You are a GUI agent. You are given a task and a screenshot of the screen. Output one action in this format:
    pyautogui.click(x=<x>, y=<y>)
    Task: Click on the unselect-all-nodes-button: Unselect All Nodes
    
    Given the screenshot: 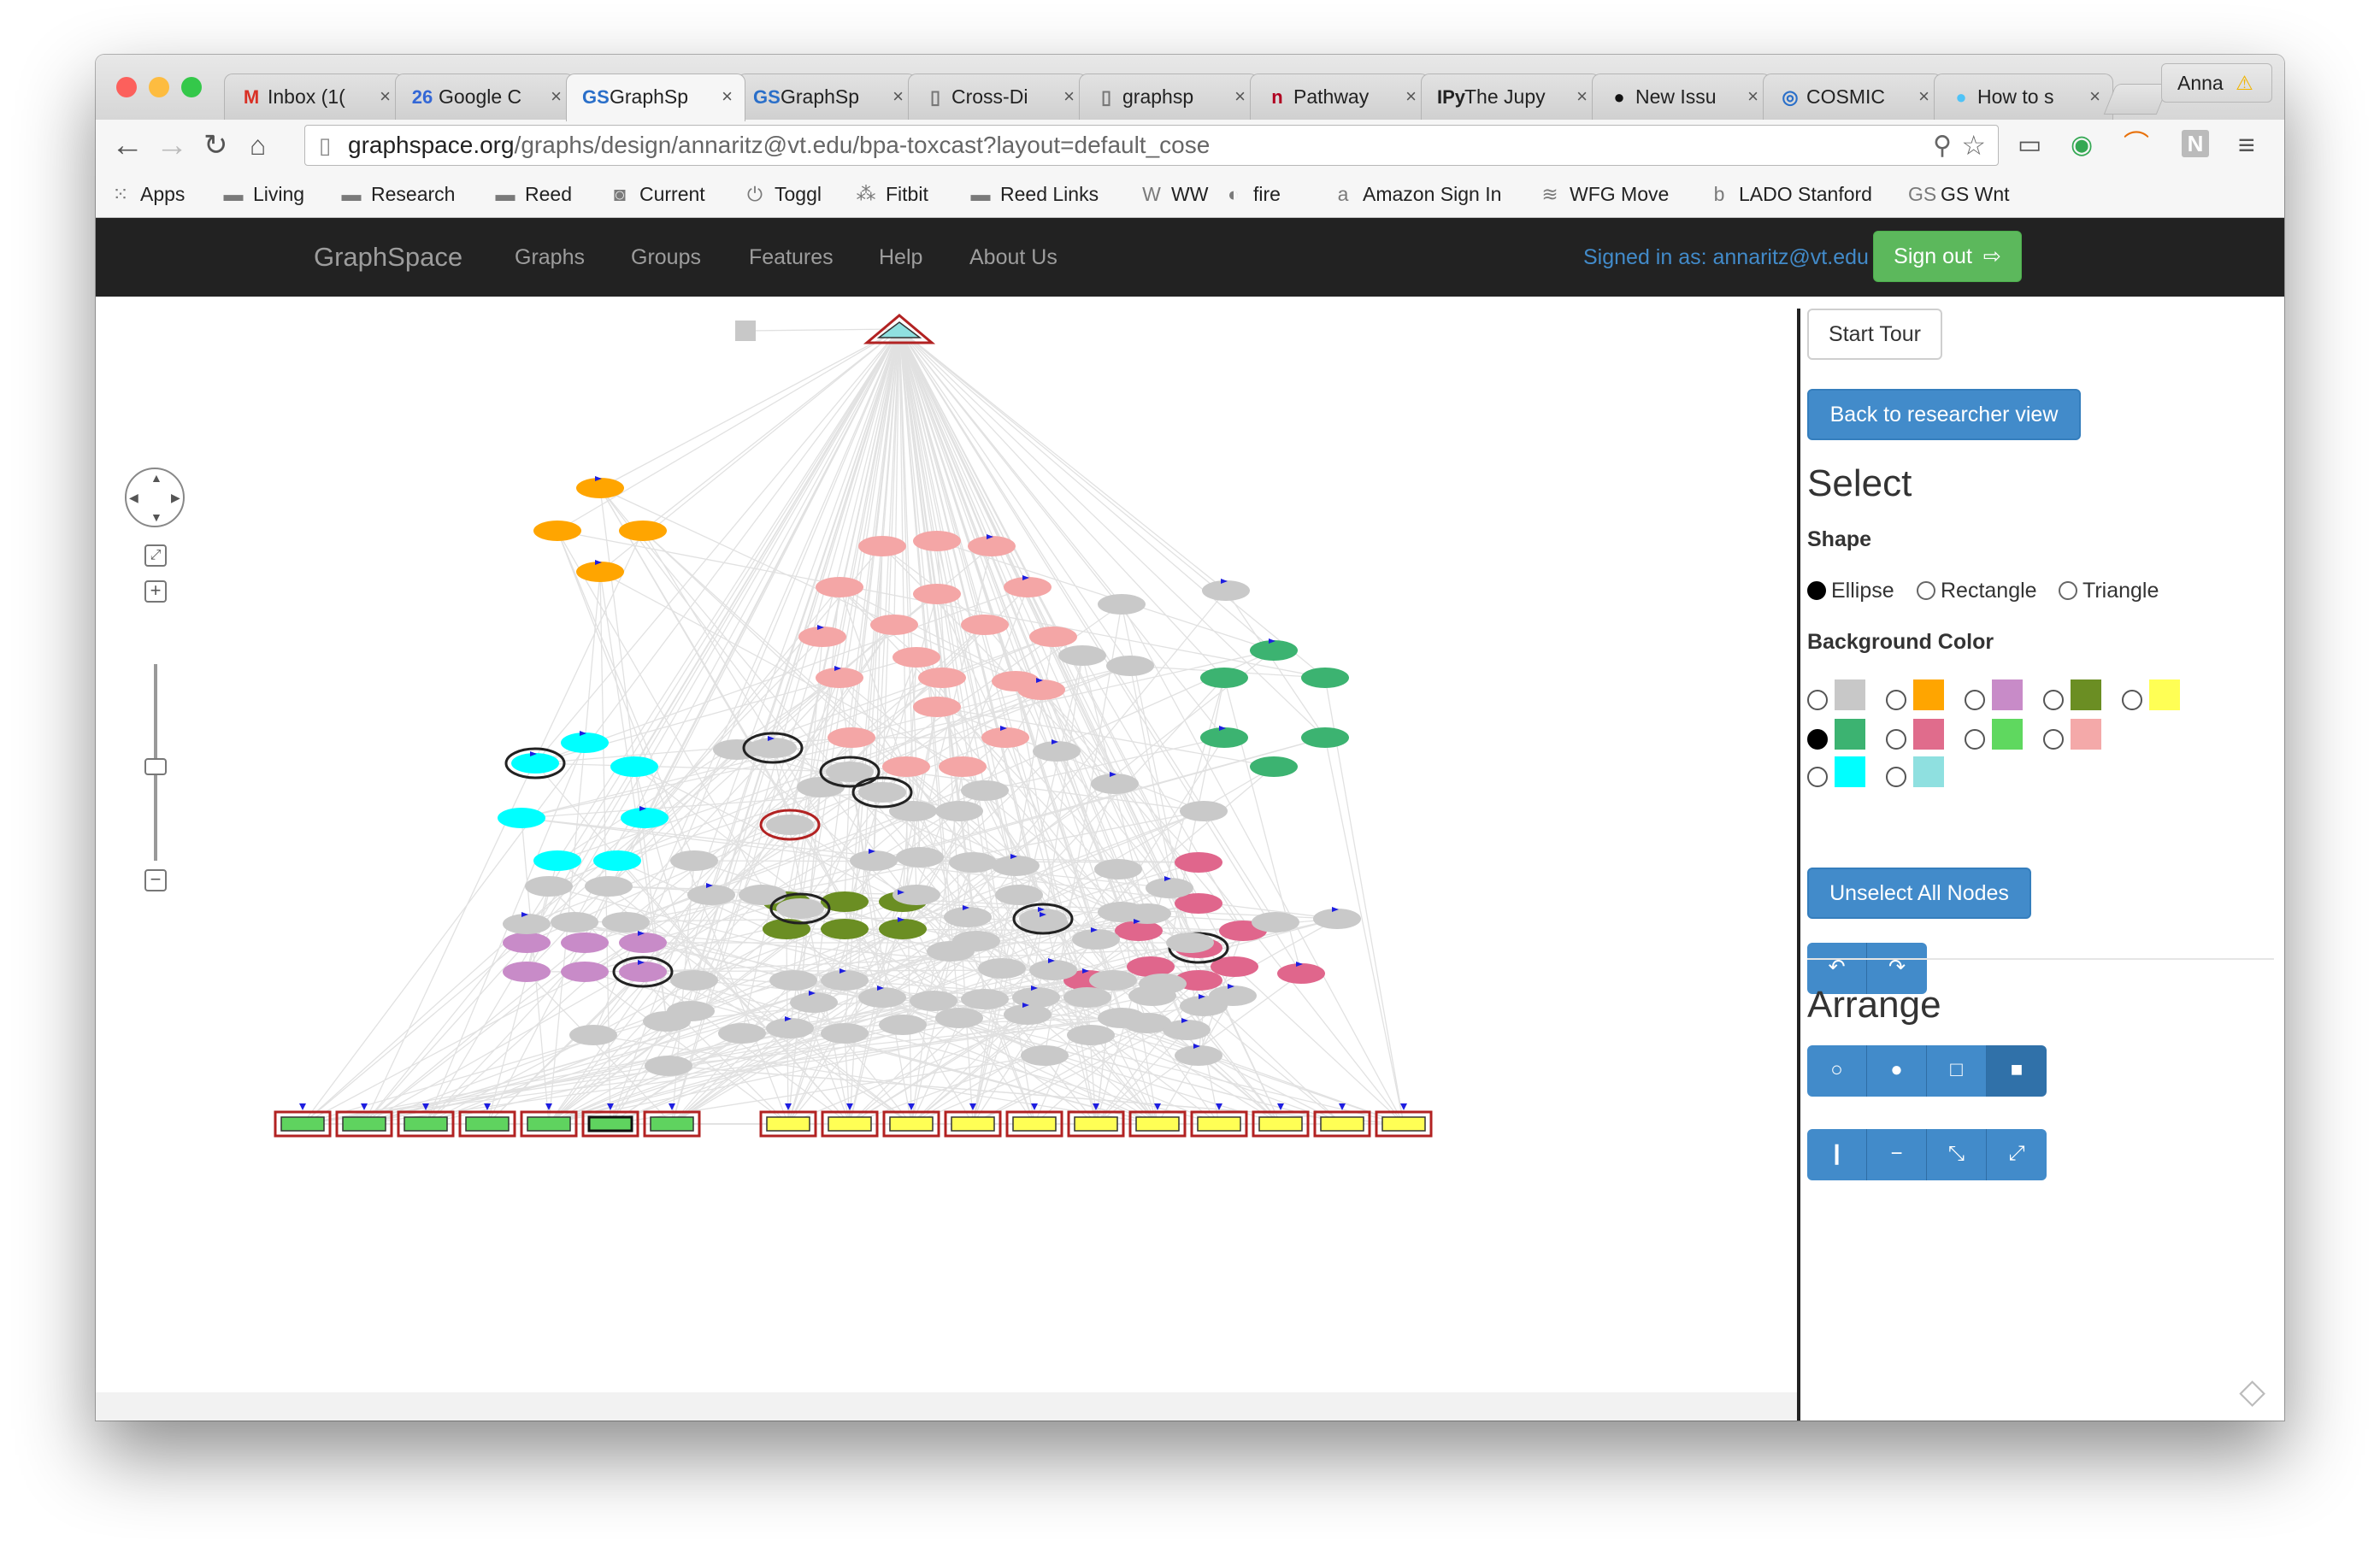 What is the action you would take?
    pyautogui.click(x=1919, y=893)
    